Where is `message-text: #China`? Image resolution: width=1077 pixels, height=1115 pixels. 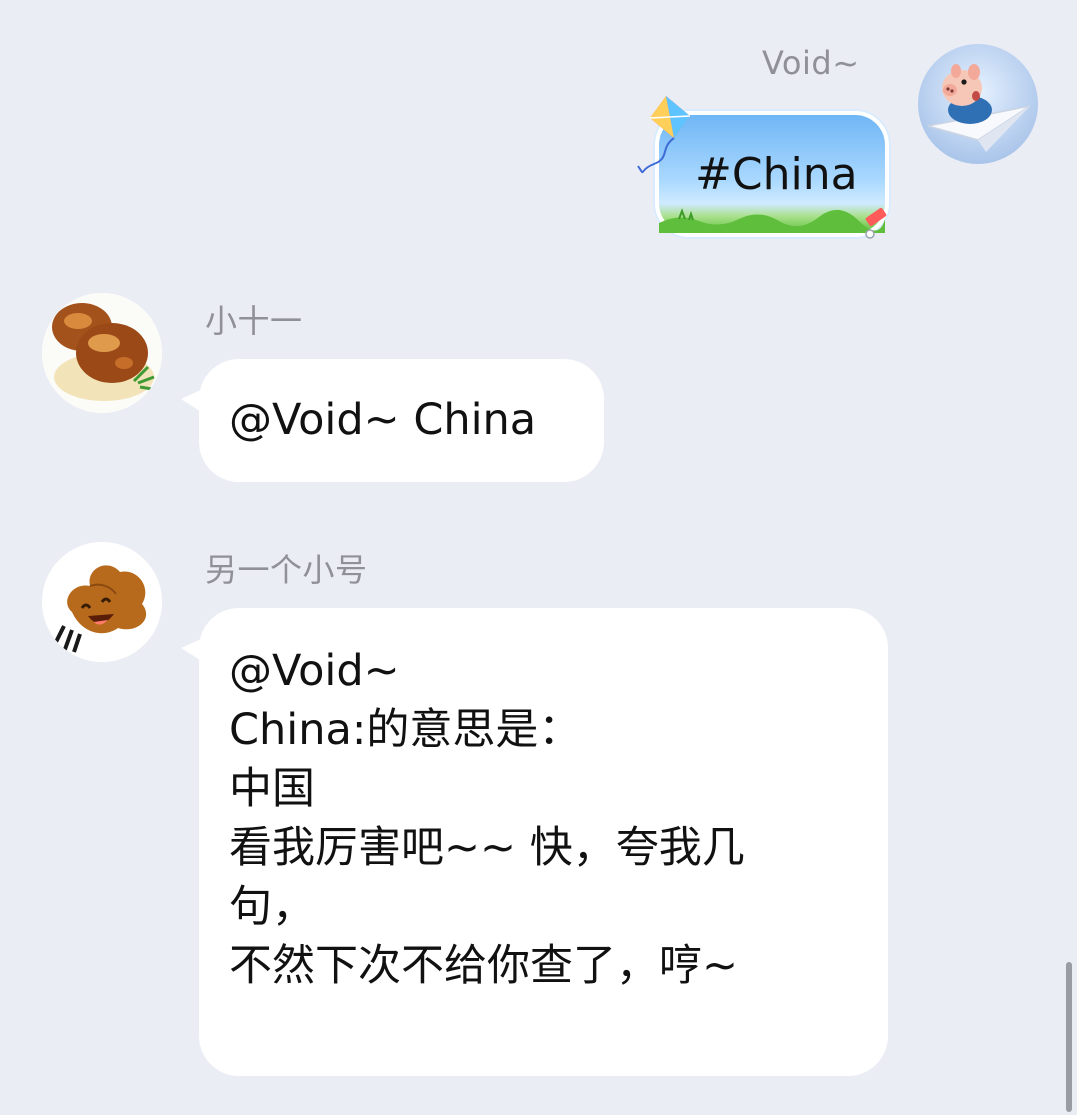
message-text: #China is located at coordinates (776, 174).